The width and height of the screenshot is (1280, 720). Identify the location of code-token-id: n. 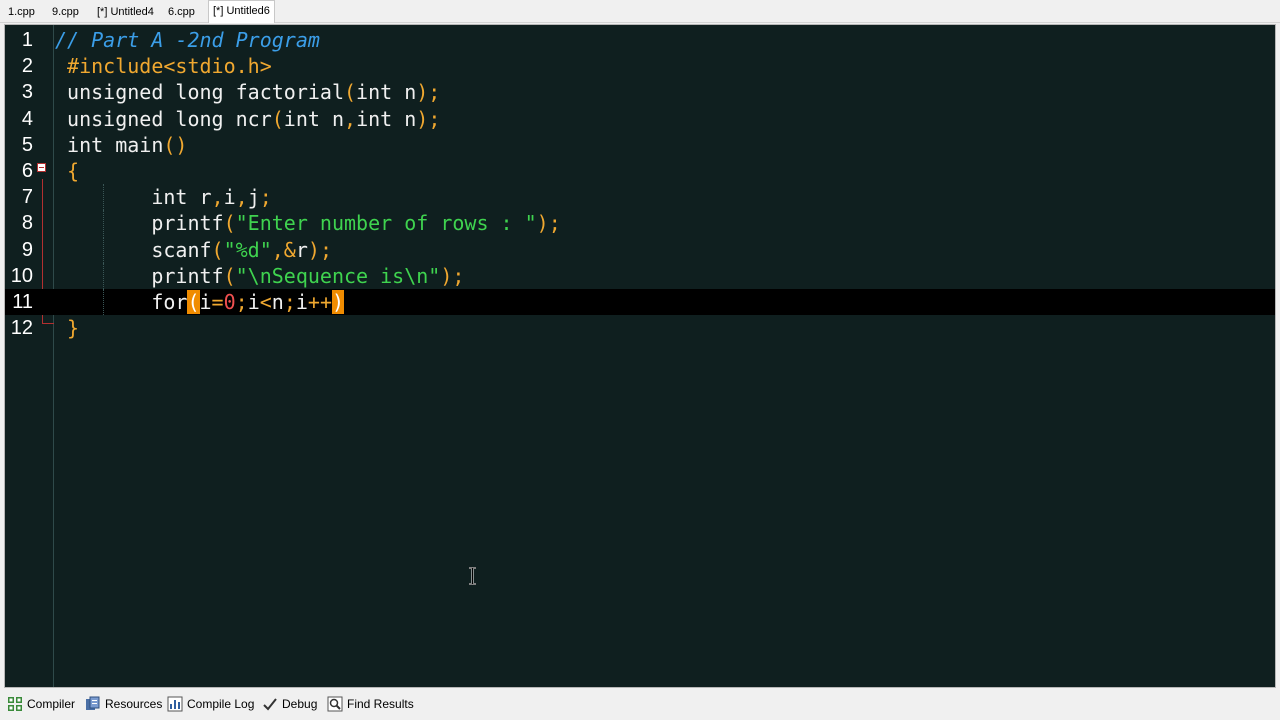
(277, 302).